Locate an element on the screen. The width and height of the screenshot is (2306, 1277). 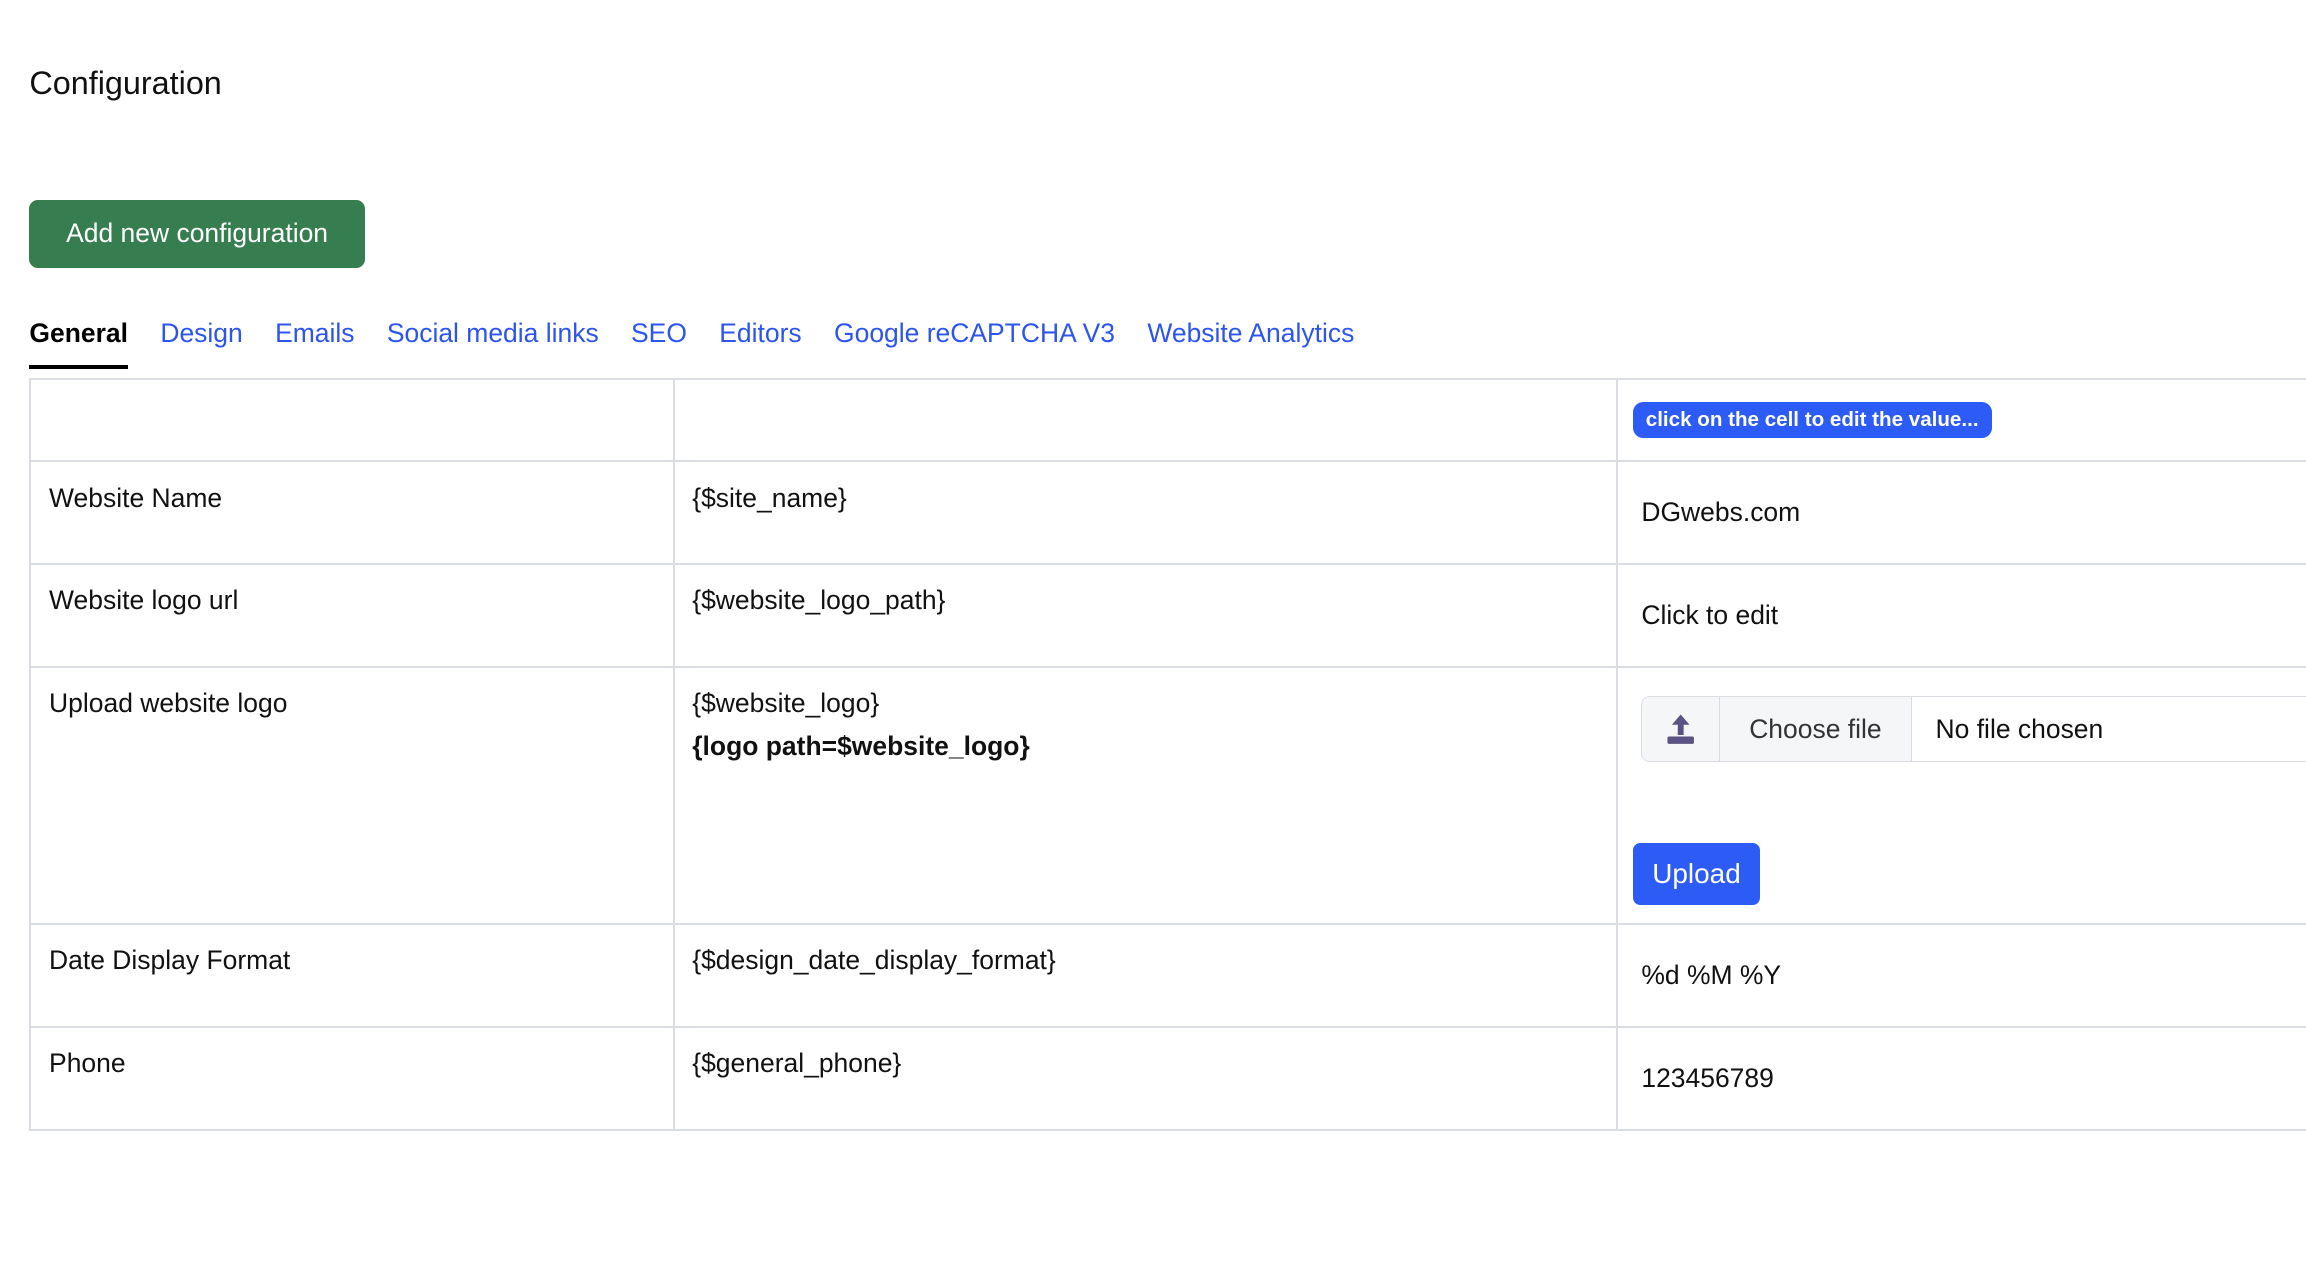
config-variable: {$website_logo} is located at coordinates (786, 703).